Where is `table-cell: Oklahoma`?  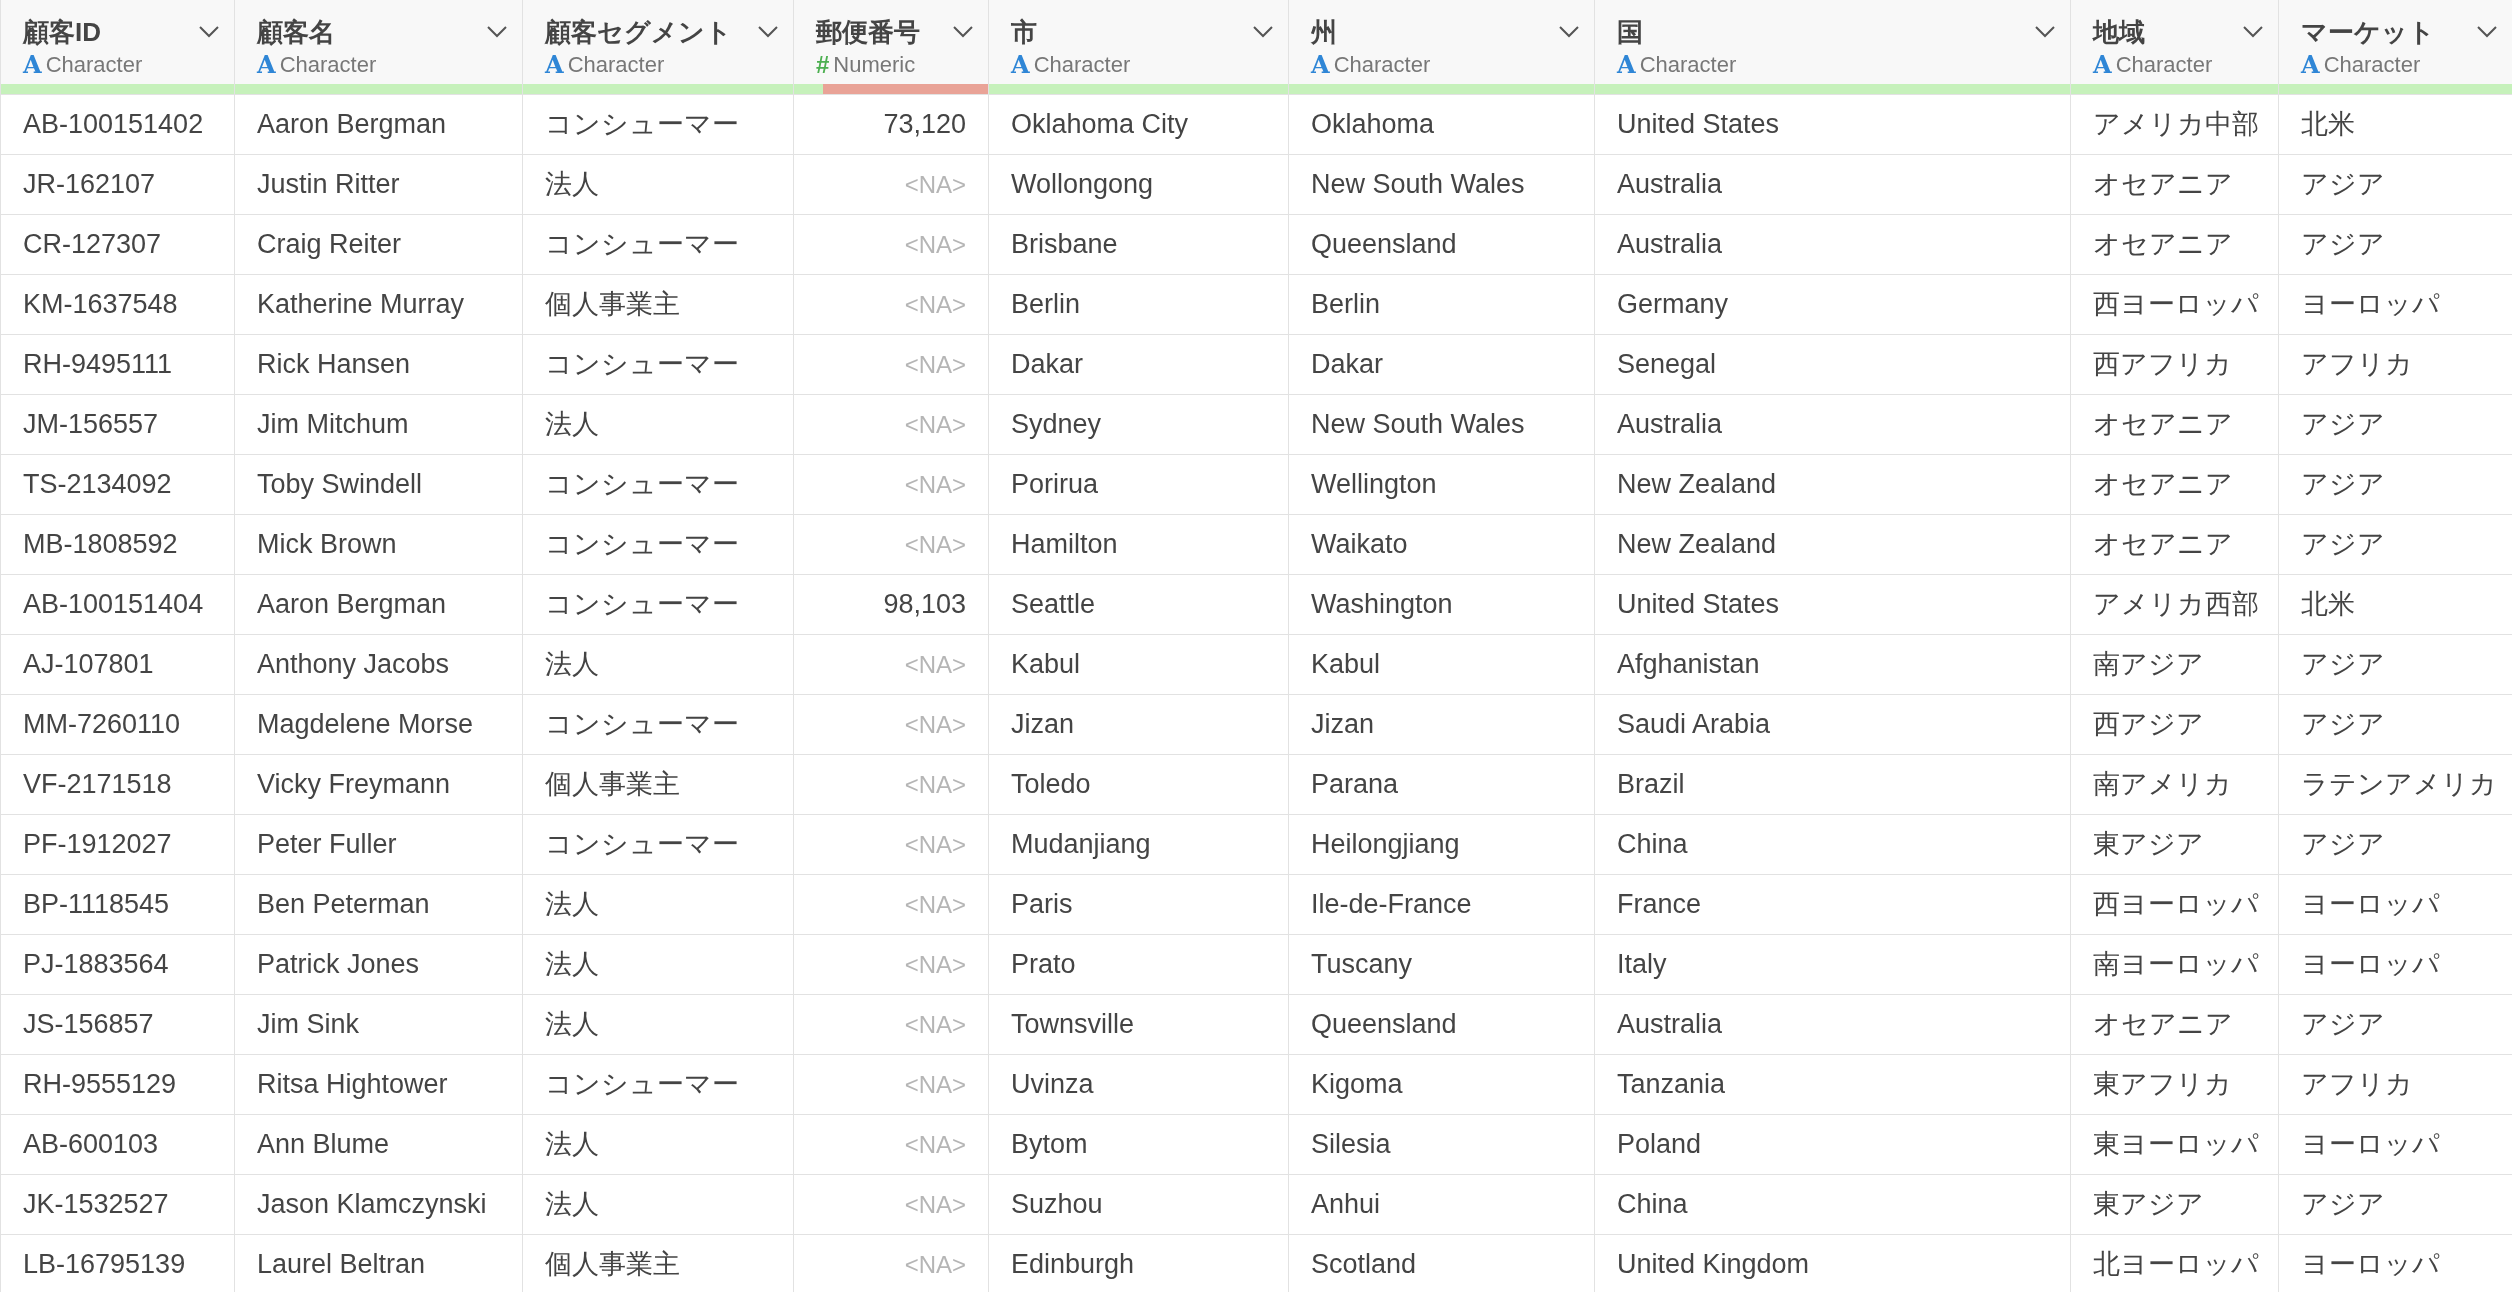
table-cell: Oklahoma is located at coordinates (1373, 124).